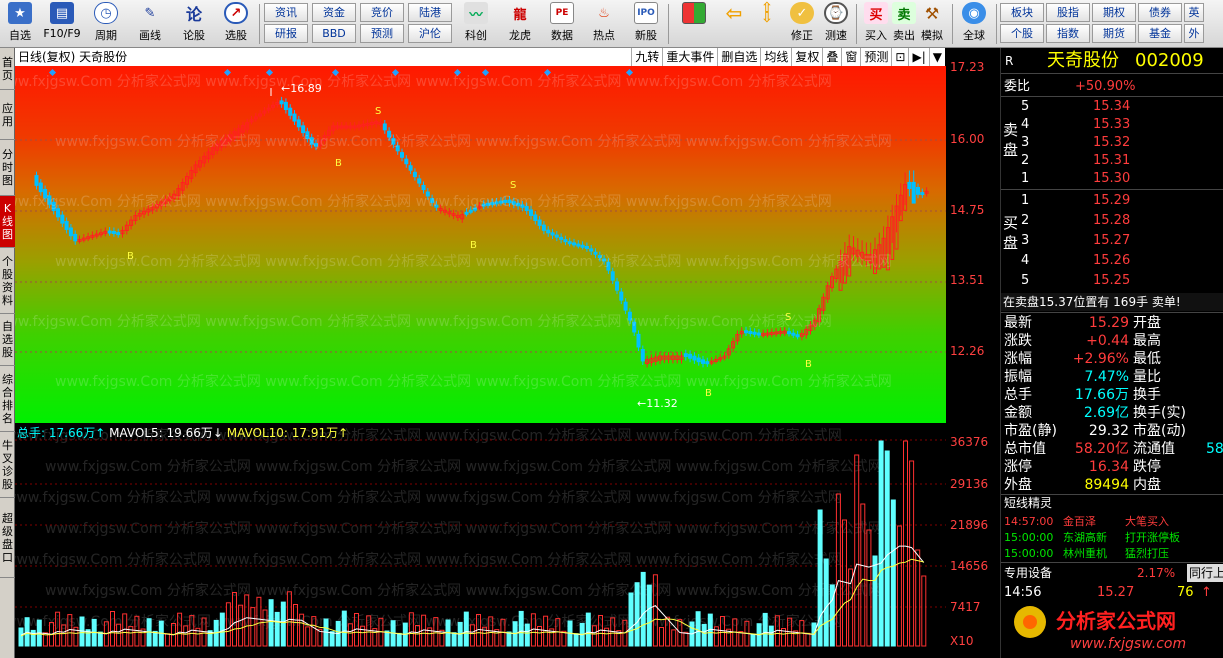  Describe the element at coordinates (382, 33) in the screenshot. I see `forecast-button: 预测` at that location.